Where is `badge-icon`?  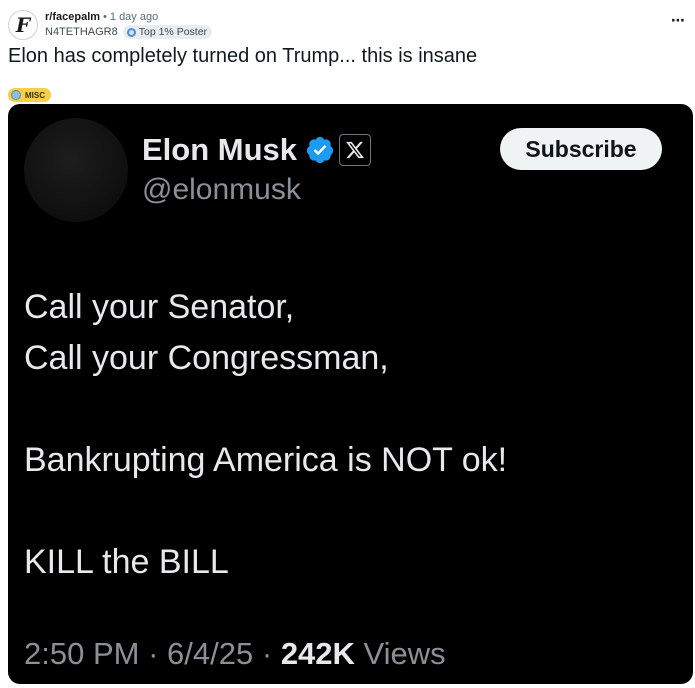 badge-icon is located at coordinates (131, 32).